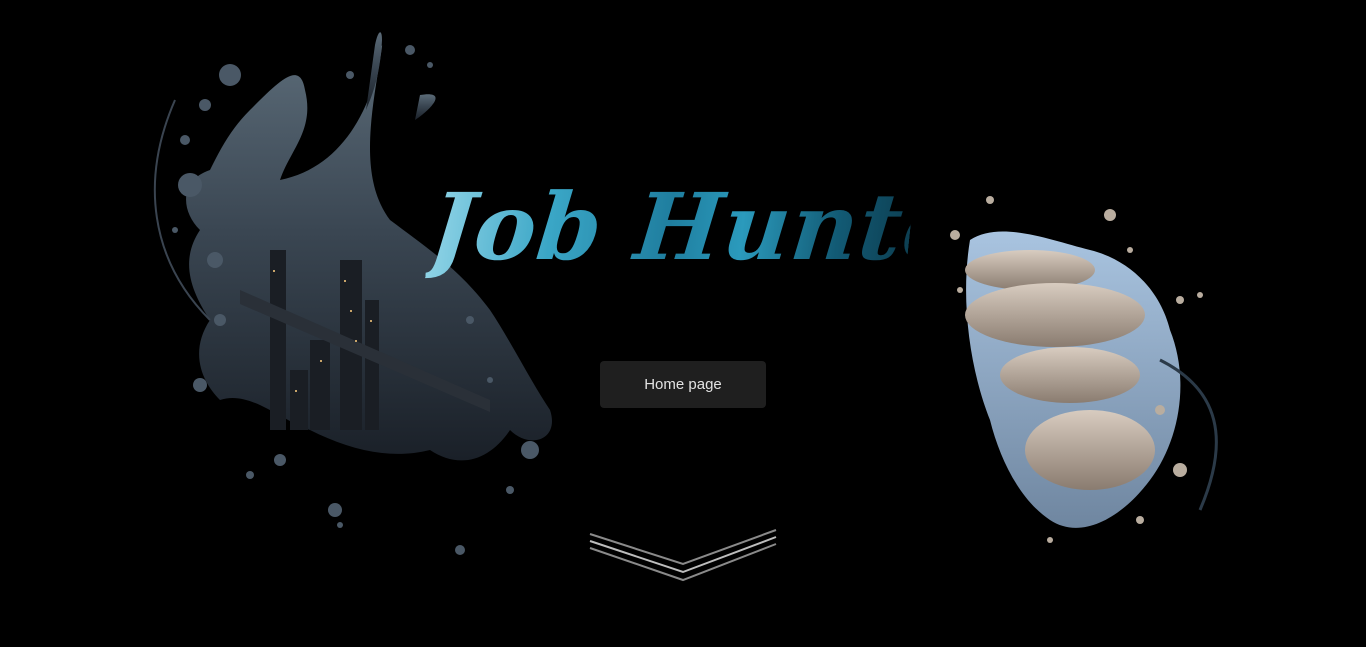  Describe the element at coordinates (683, 555) in the screenshot. I see `chevron-down-triple-icon` at that location.